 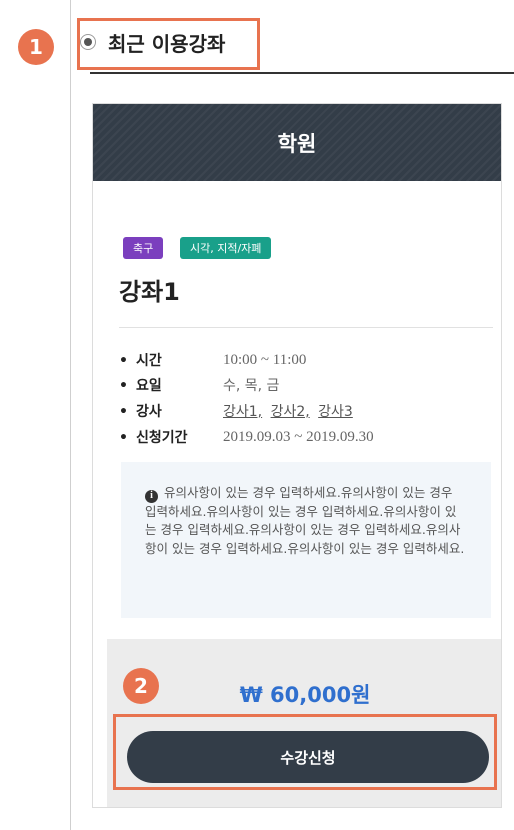 I want to click on section-title-text: 최근 이용강좌, so click(x=167, y=43).